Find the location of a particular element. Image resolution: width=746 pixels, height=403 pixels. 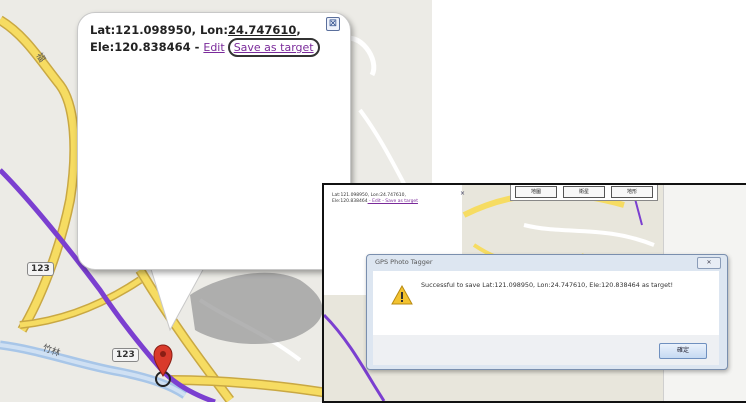

inset-lat-lon-text: Lat:121.098950, Lon:24.747610, is located at coordinates (369, 195).